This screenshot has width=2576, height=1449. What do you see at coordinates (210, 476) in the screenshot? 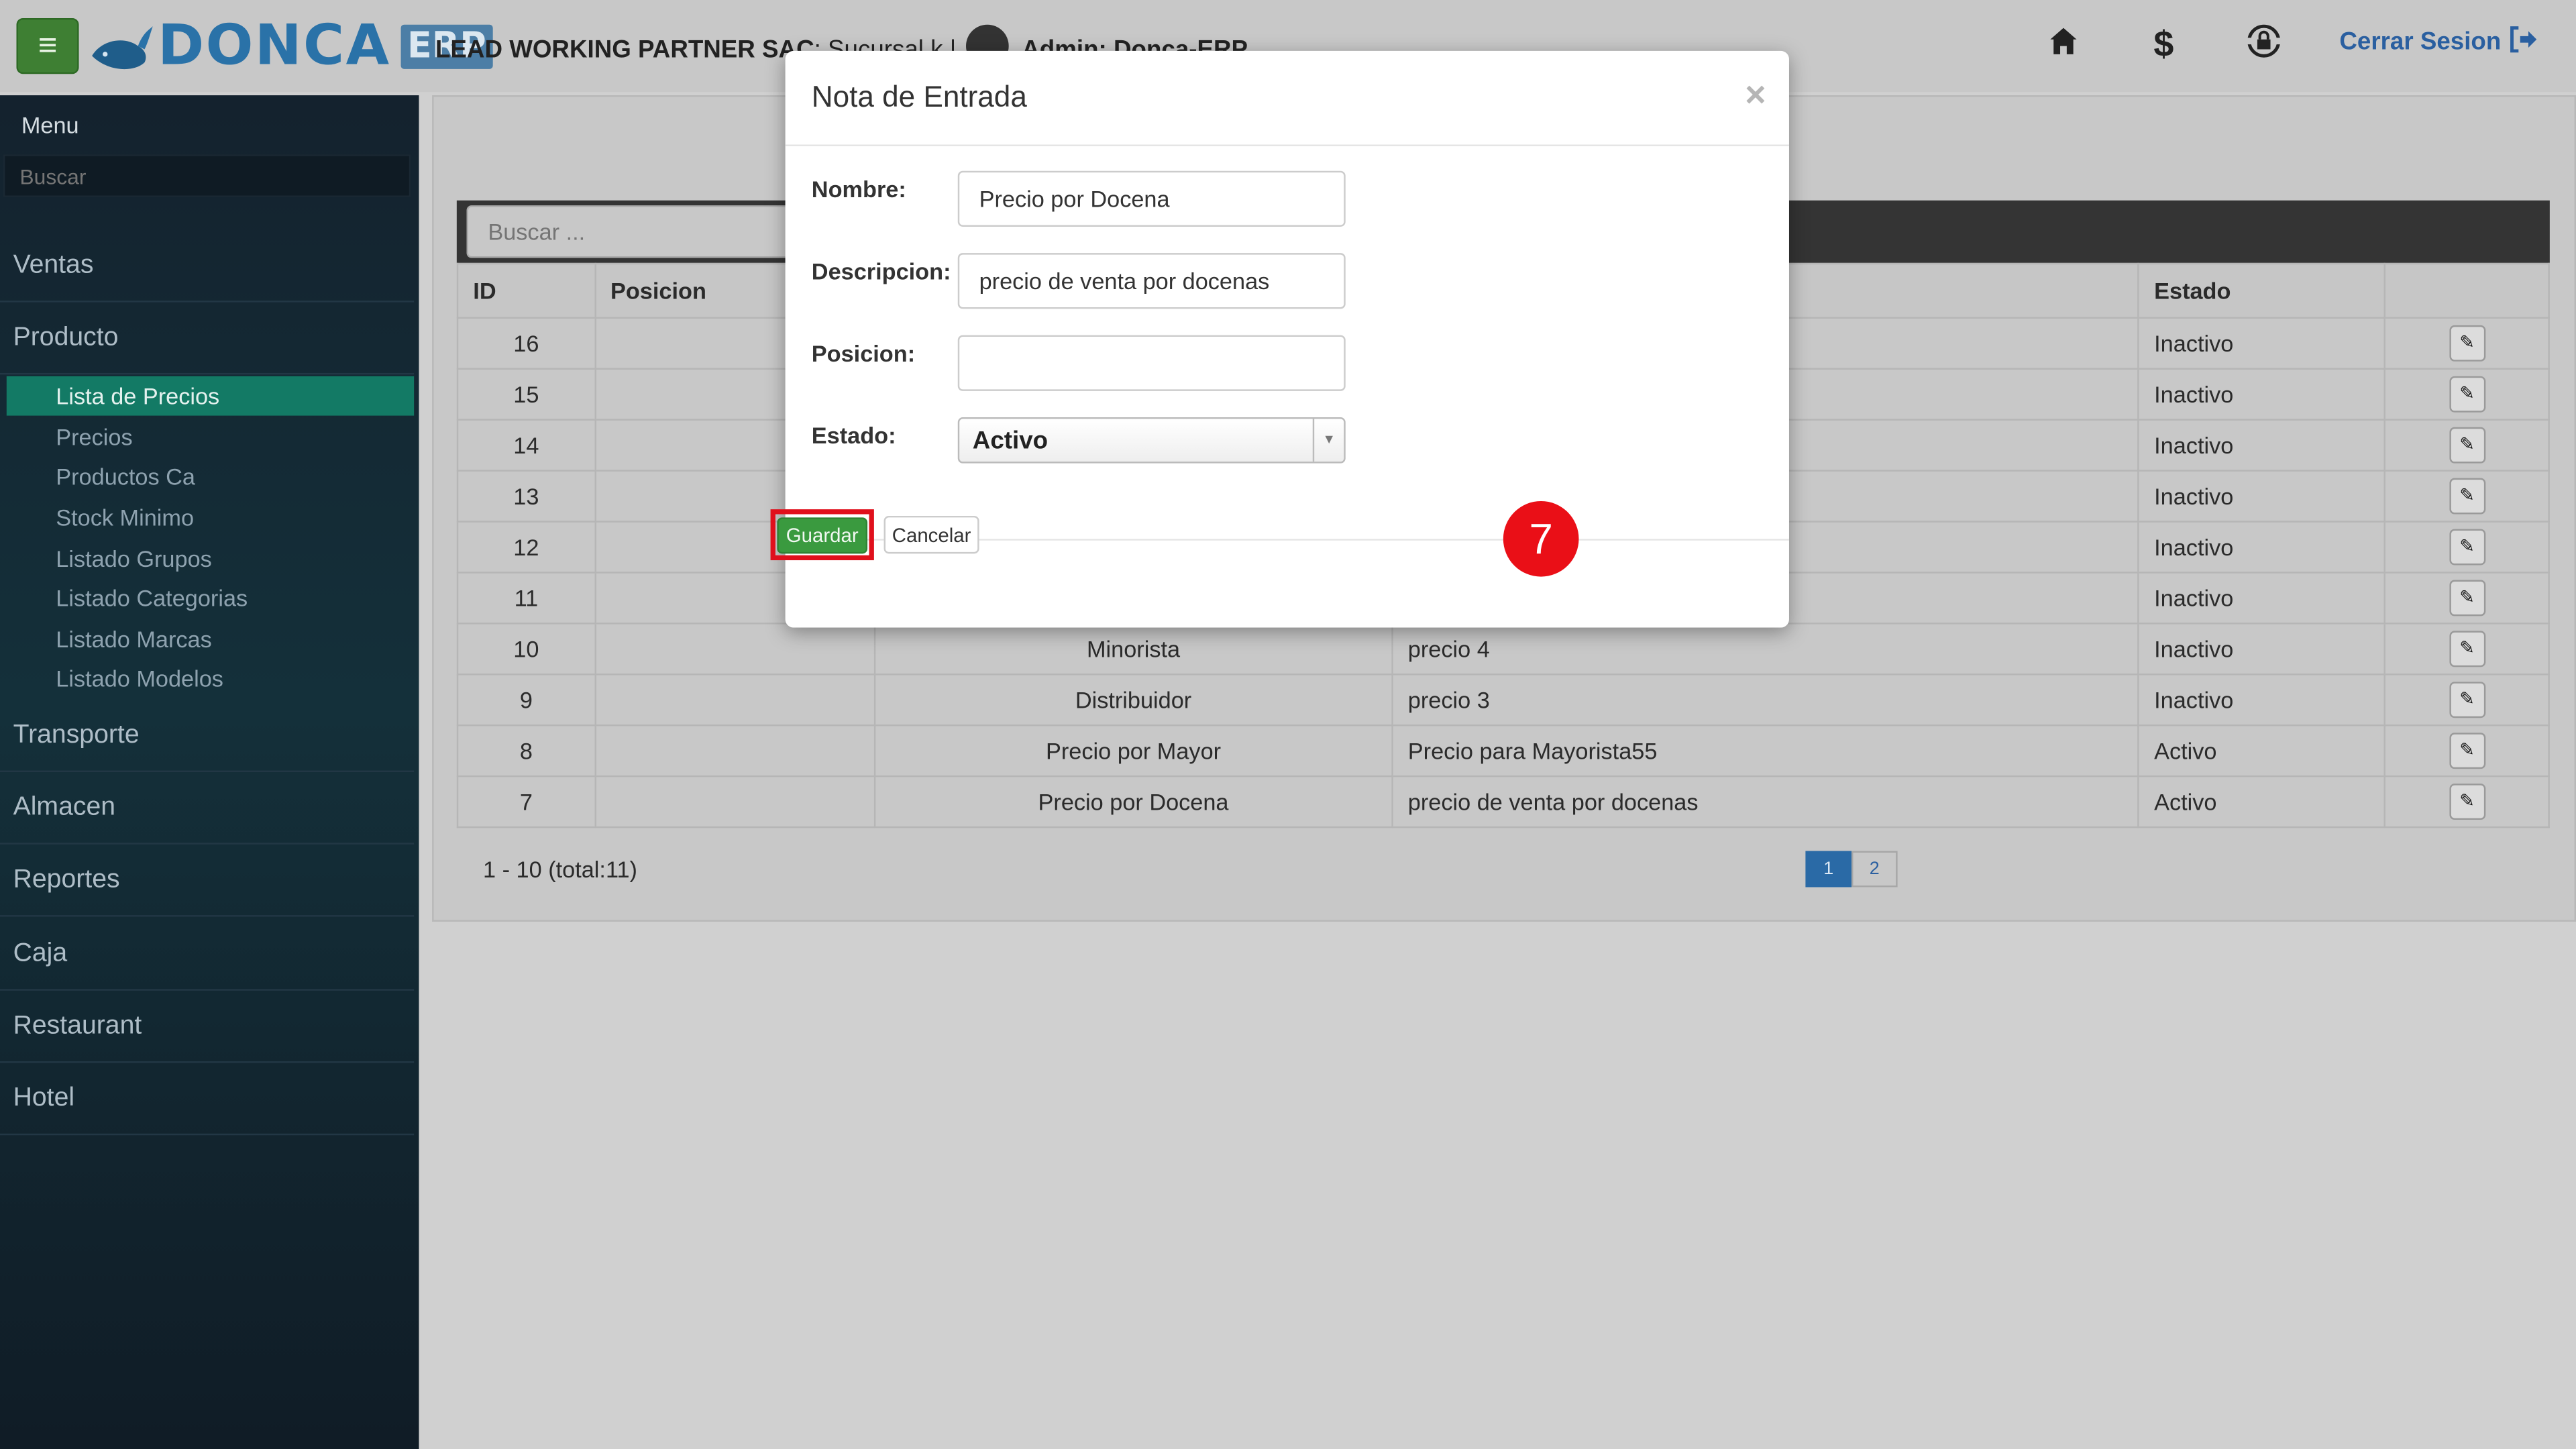
I see `sidebar-subitem-productos-ca: Productos Ca` at bounding box center [210, 476].